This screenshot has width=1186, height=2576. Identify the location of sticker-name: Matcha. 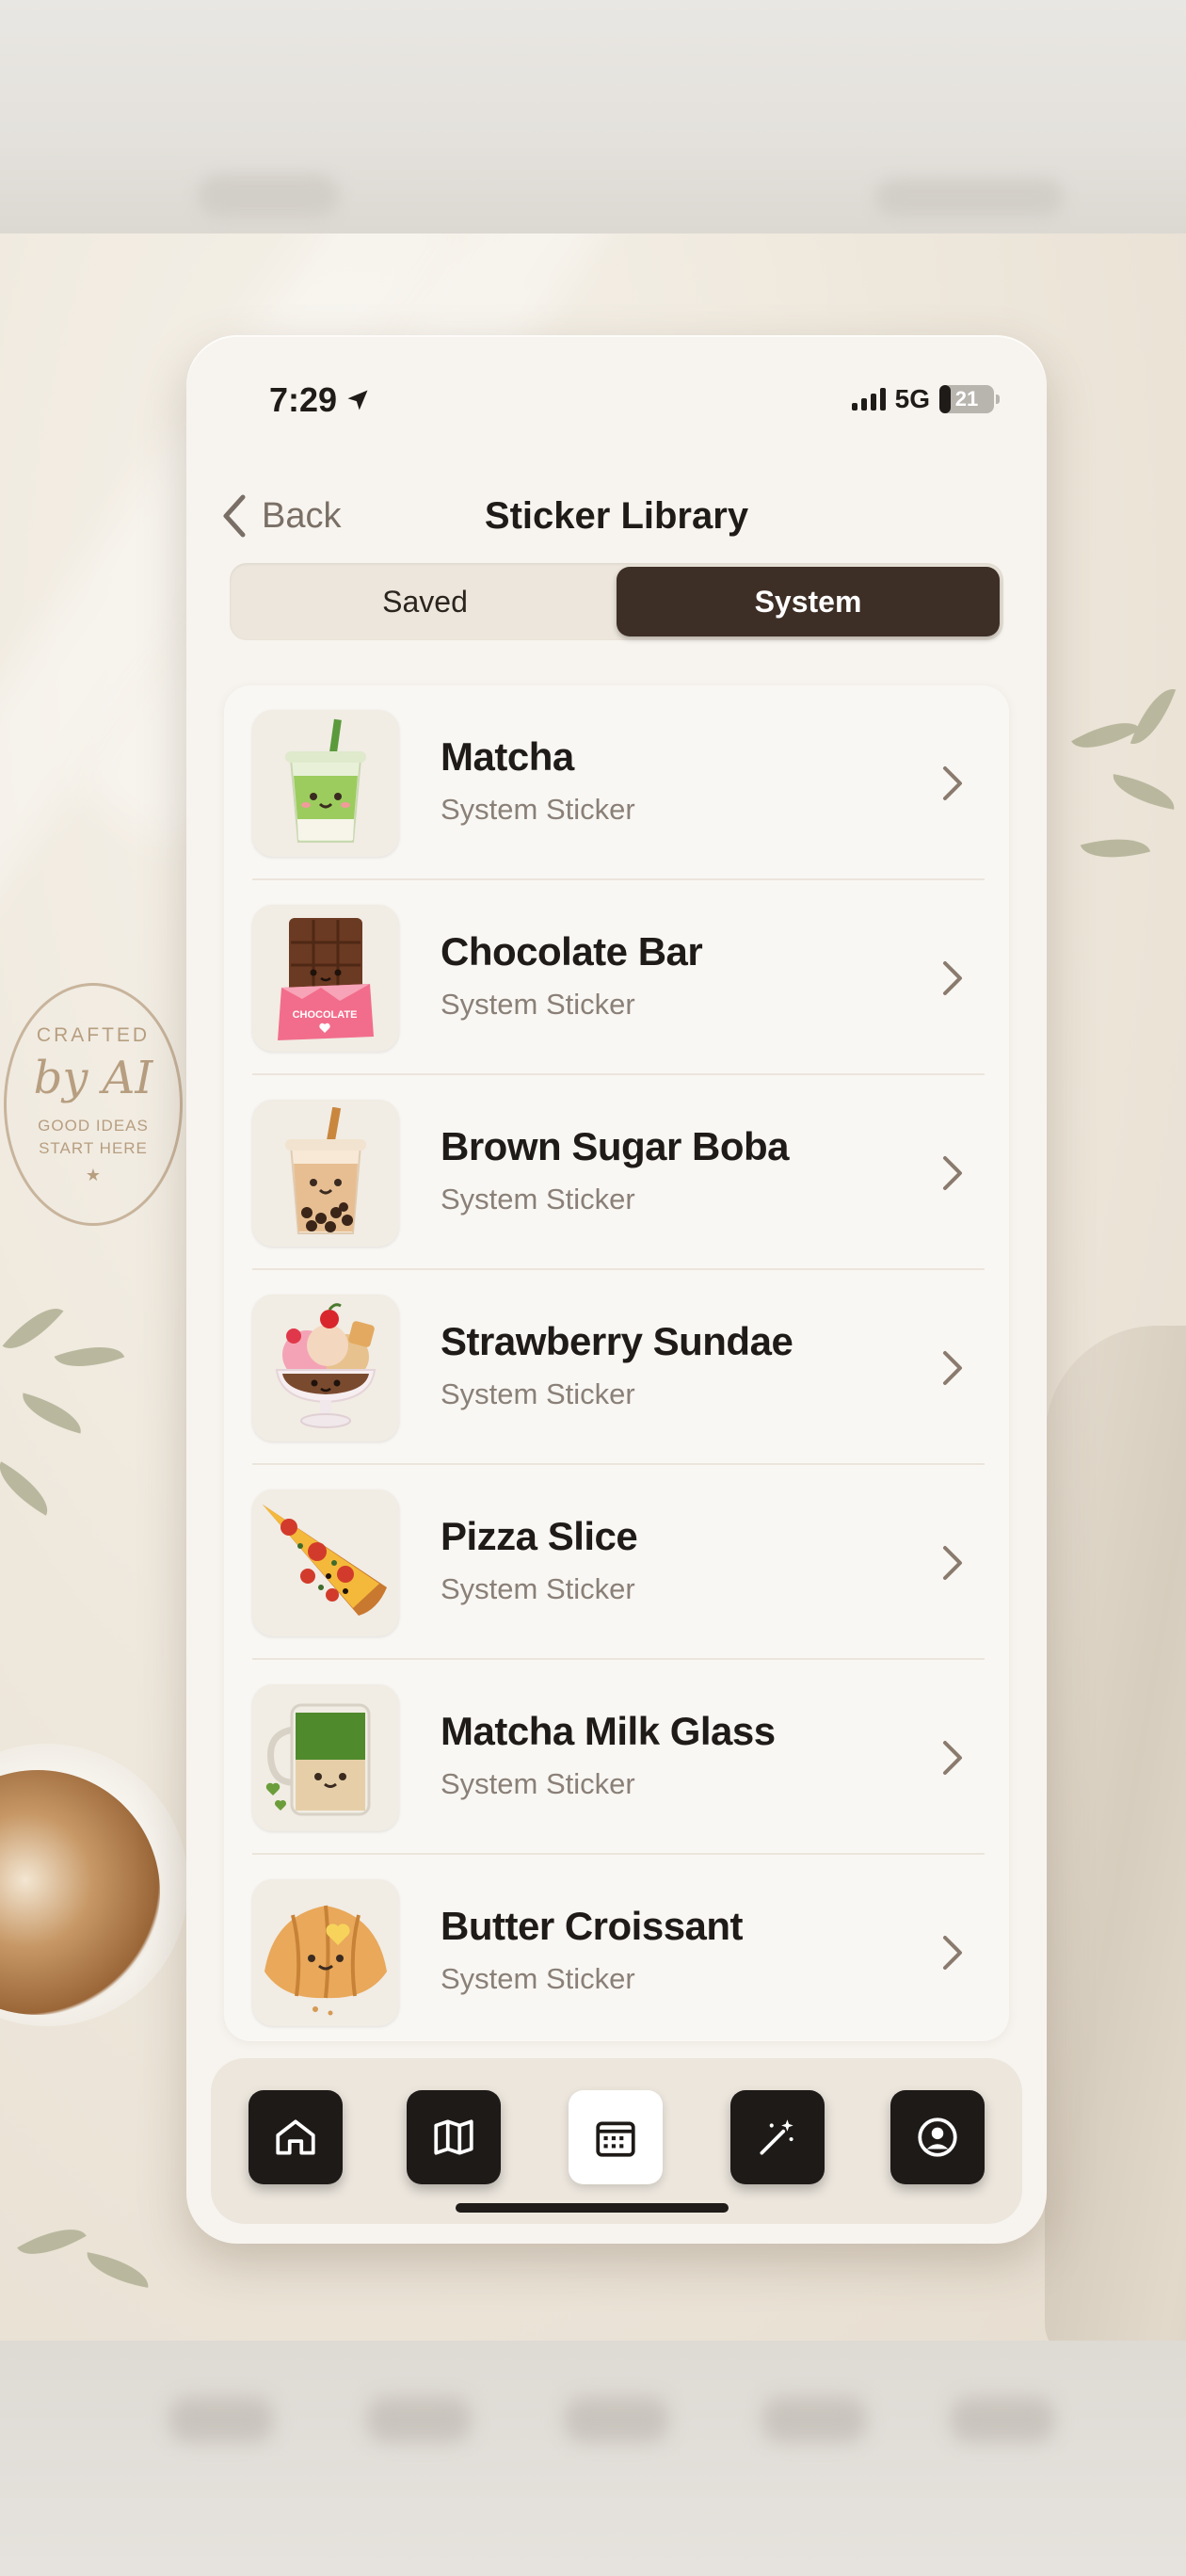
(508, 756).